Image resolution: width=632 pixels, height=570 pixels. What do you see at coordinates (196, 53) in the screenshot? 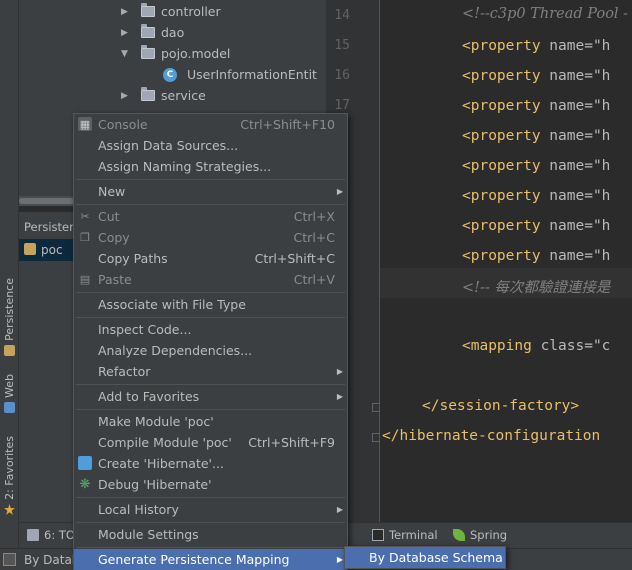
I see `tree-item-label: pojo.model` at bounding box center [196, 53].